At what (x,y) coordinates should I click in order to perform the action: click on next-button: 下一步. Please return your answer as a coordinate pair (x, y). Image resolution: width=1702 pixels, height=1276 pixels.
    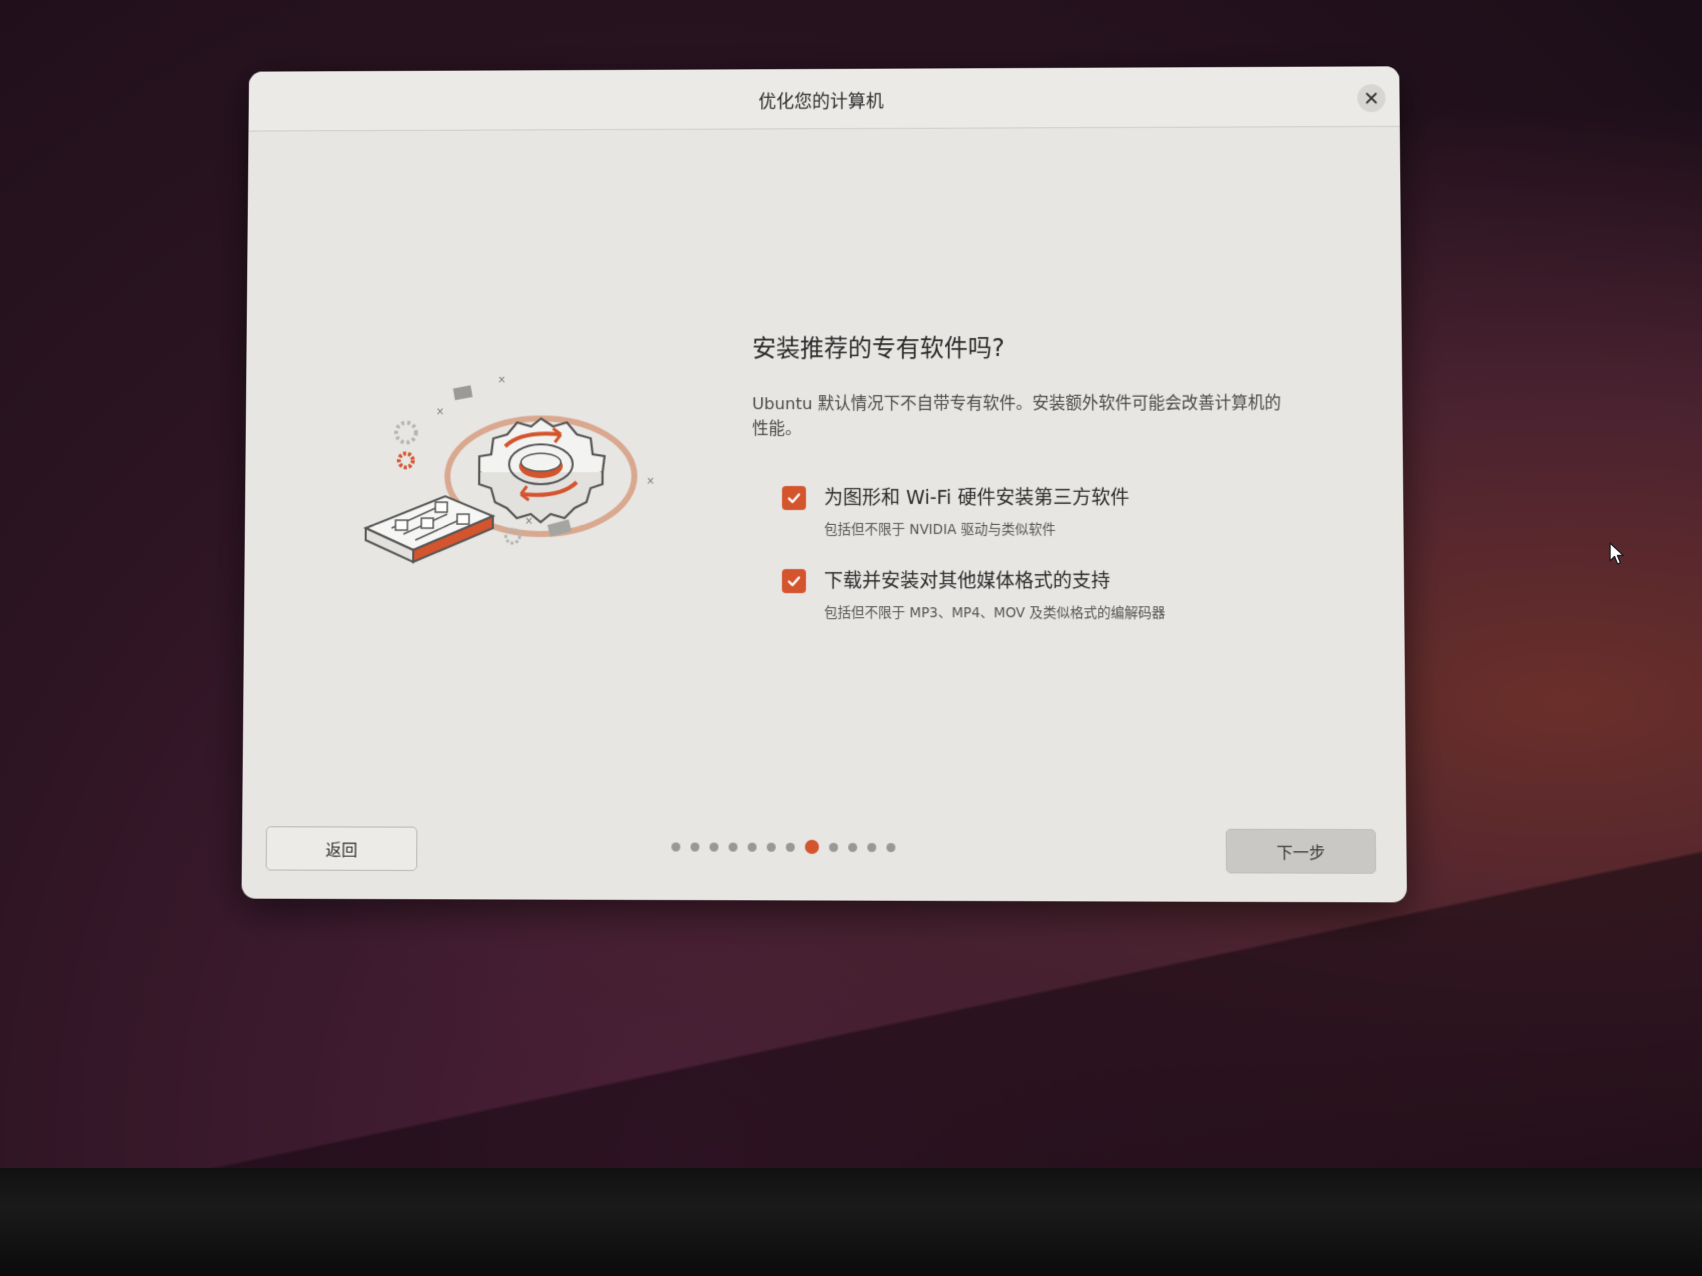
    Looking at the image, I should click on (1301, 851).